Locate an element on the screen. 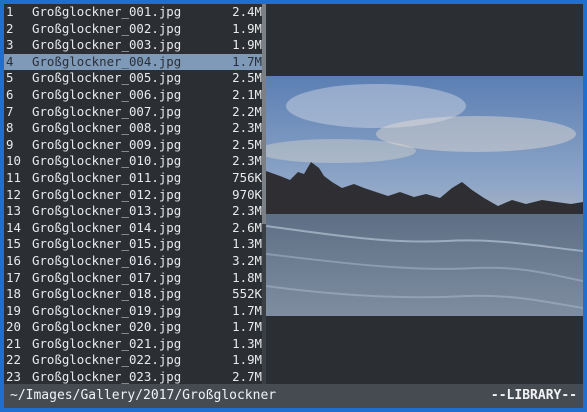 The width and height of the screenshot is (587, 412). file-row: 3 Großglockner_003.jpg 1.9M is located at coordinates (133, 45).